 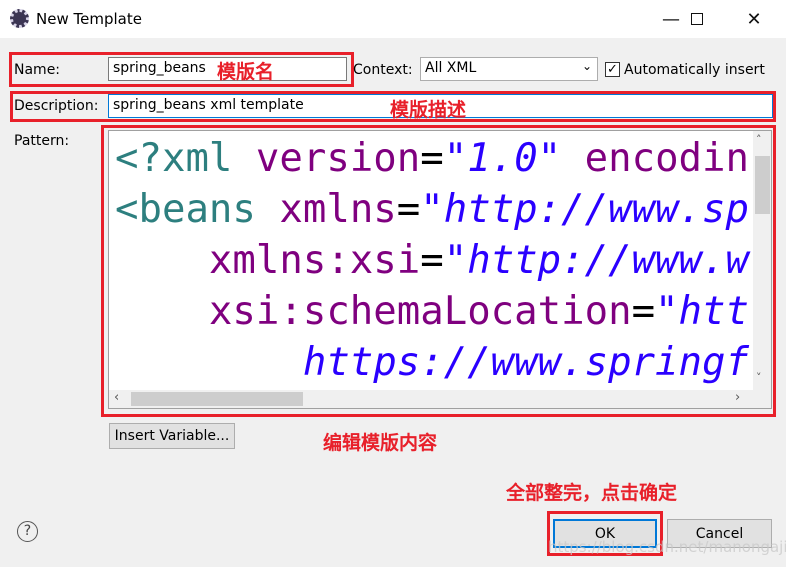 I want to click on annotation-finish: 全部整完，点击确定, so click(x=592, y=493).